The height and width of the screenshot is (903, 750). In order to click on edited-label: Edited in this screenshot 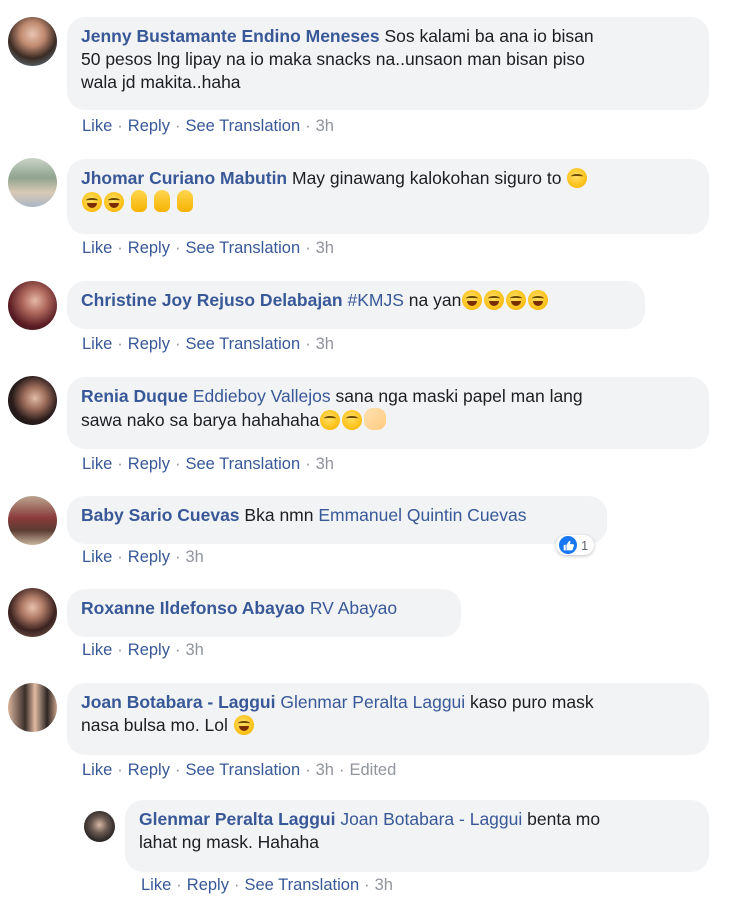, I will do `click(372, 770)`.